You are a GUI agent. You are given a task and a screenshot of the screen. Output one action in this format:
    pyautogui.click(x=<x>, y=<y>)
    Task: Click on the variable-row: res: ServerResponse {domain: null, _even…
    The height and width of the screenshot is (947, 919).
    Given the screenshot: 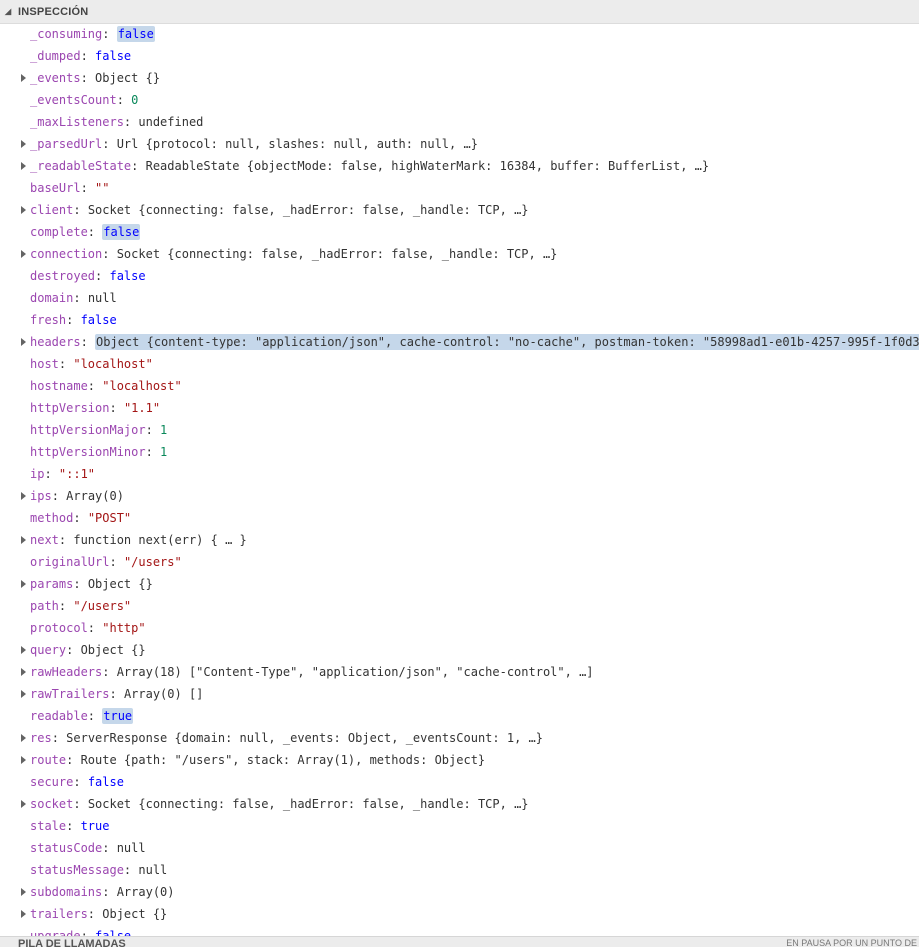 What is the action you would take?
    pyautogui.click(x=459, y=738)
    